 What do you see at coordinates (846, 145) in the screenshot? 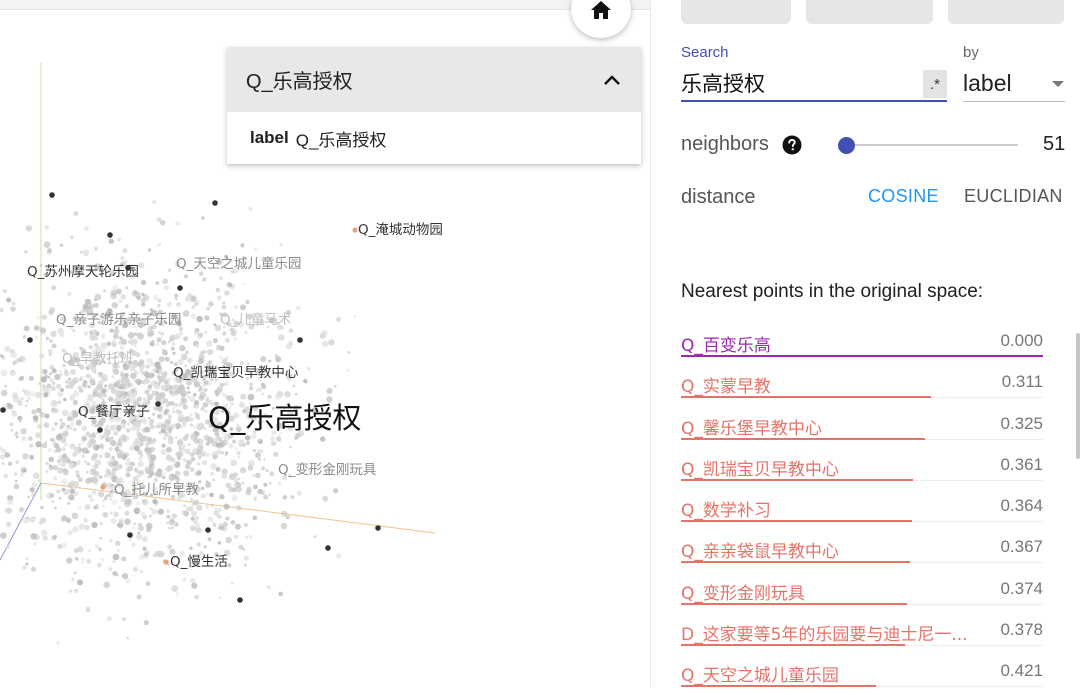
I see `neighbors-slider-thumb` at bounding box center [846, 145].